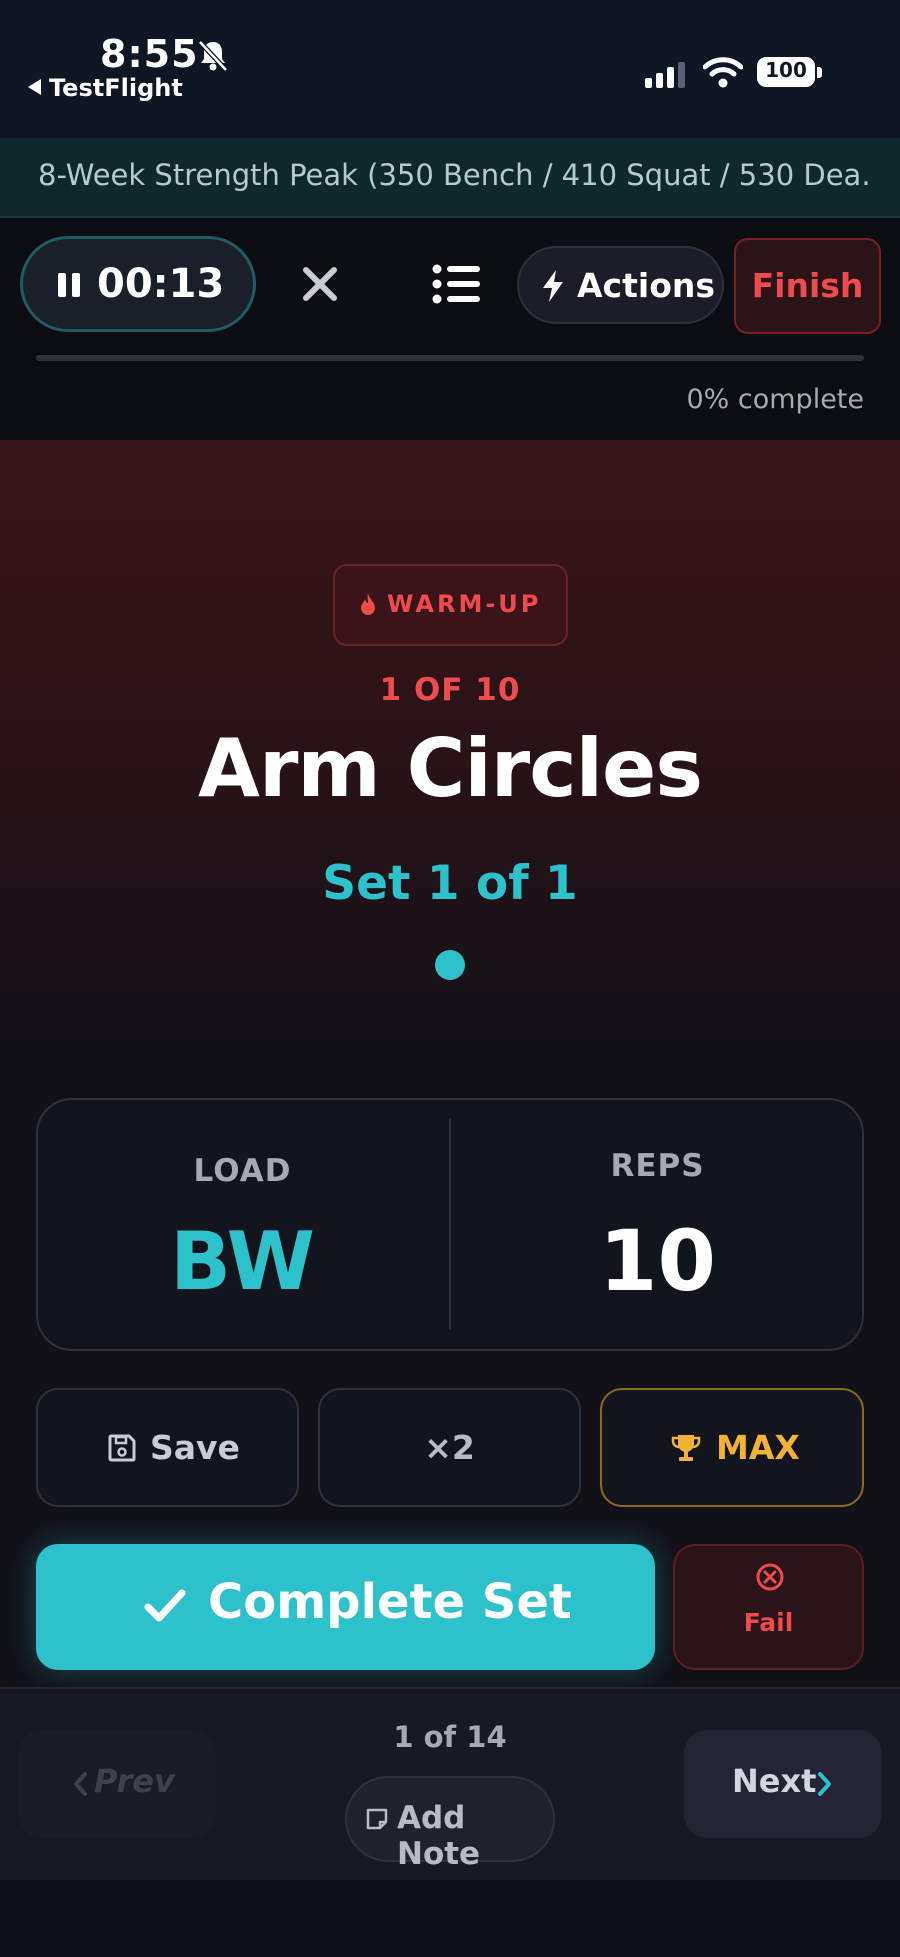  What do you see at coordinates (450, 358) in the screenshot?
I see `workout-progress-bar` at bounding box center [450, 358].